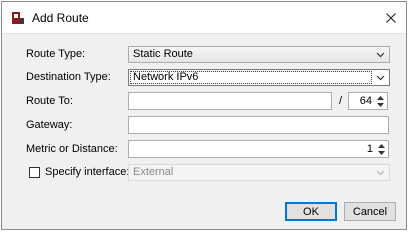 The image size is (409, 240). Describe the element at coordinates (230, 101) in the screenshot. I see `route-to-input` at that location.